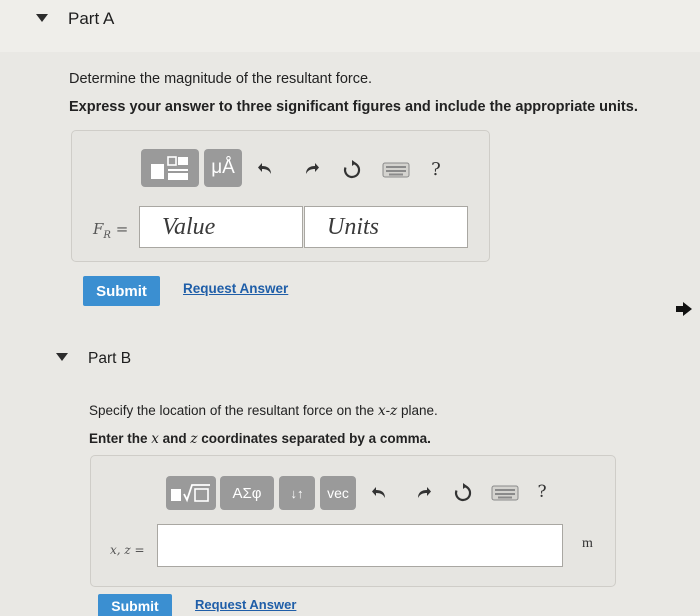 This screenshot has height=616, width=700. Describe the element at coordinates (338, 493) in the screenshot. I see `vector-button: vec` at that location.